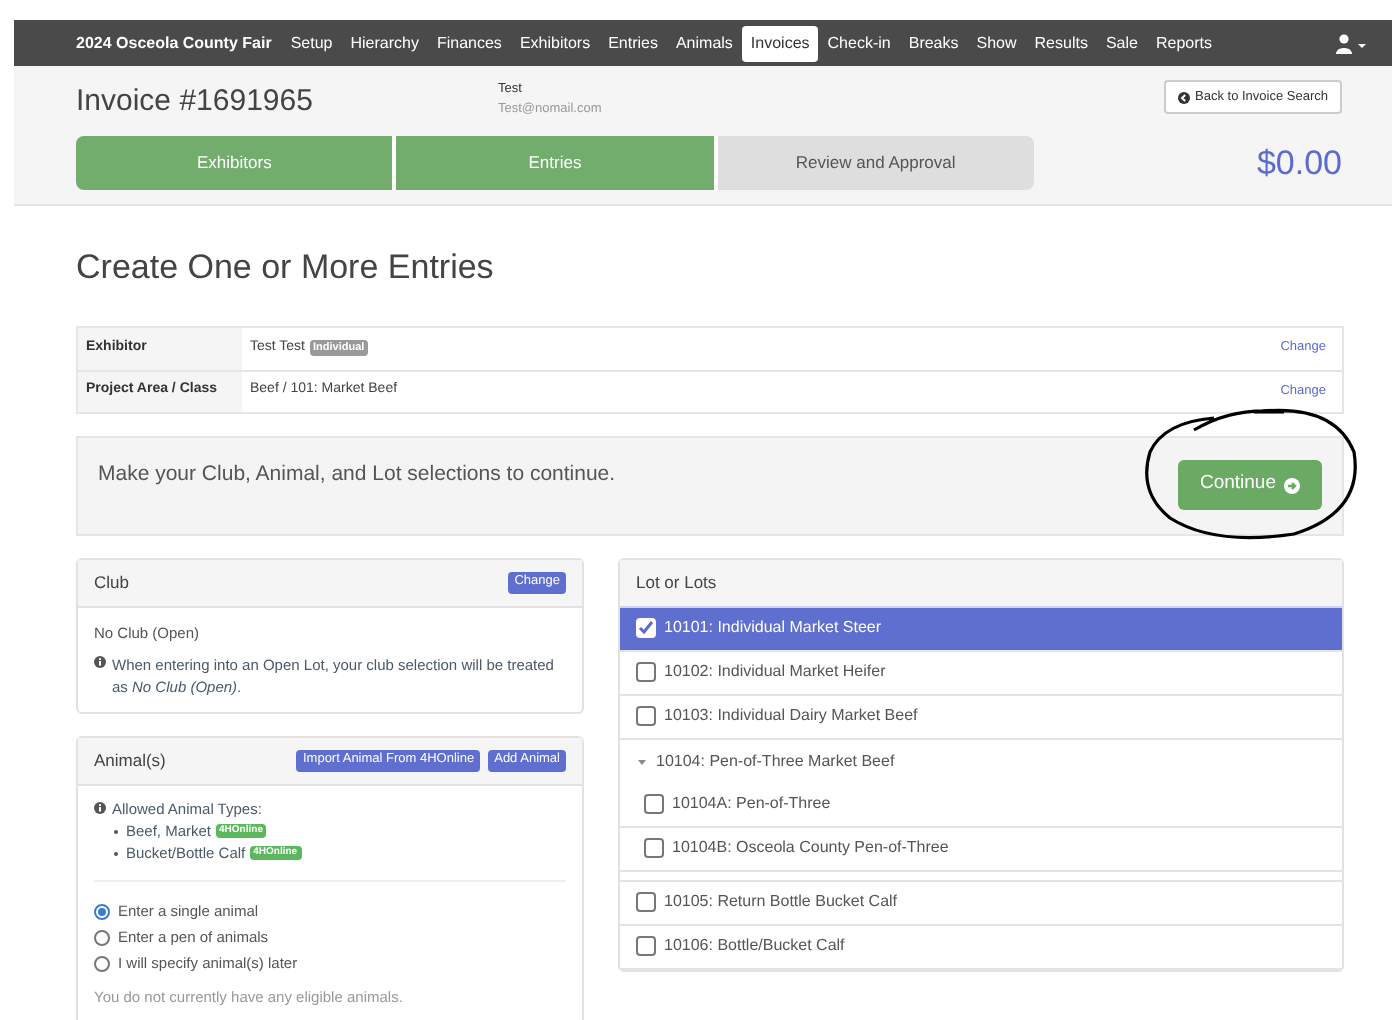 The height and width of the screenshot is (1020, 1392). What do you see at coordinates (130, 760) in the screenshot?
I see `panel-title: Animal(s)` at bounding box center [130, 760].